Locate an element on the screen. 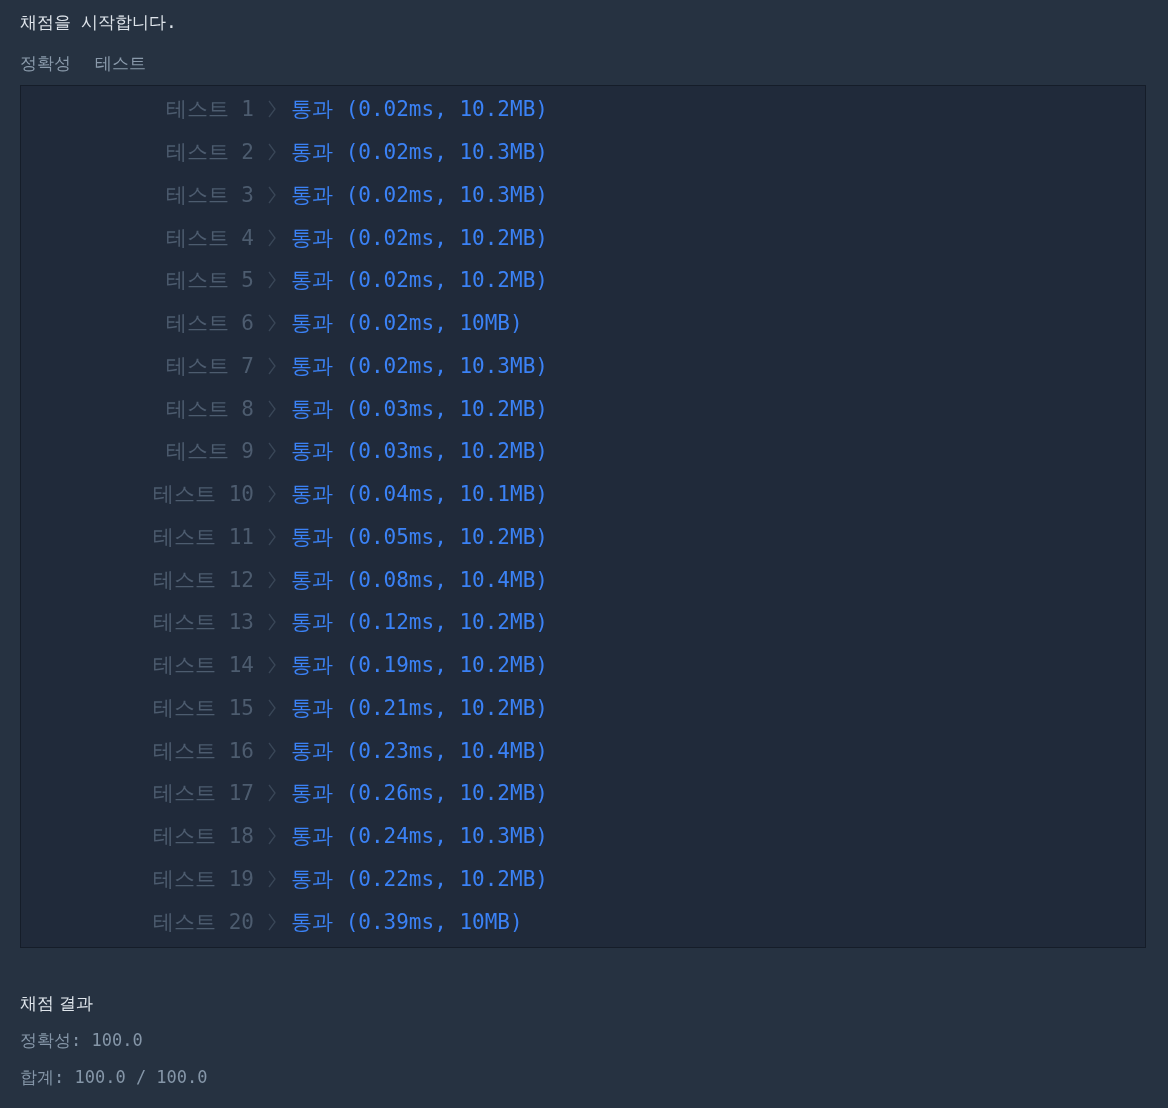 The height and width of the screenshot is (1108, 1168). status-message: 채점을 시작합니다. is located at coordinates (99, 22).